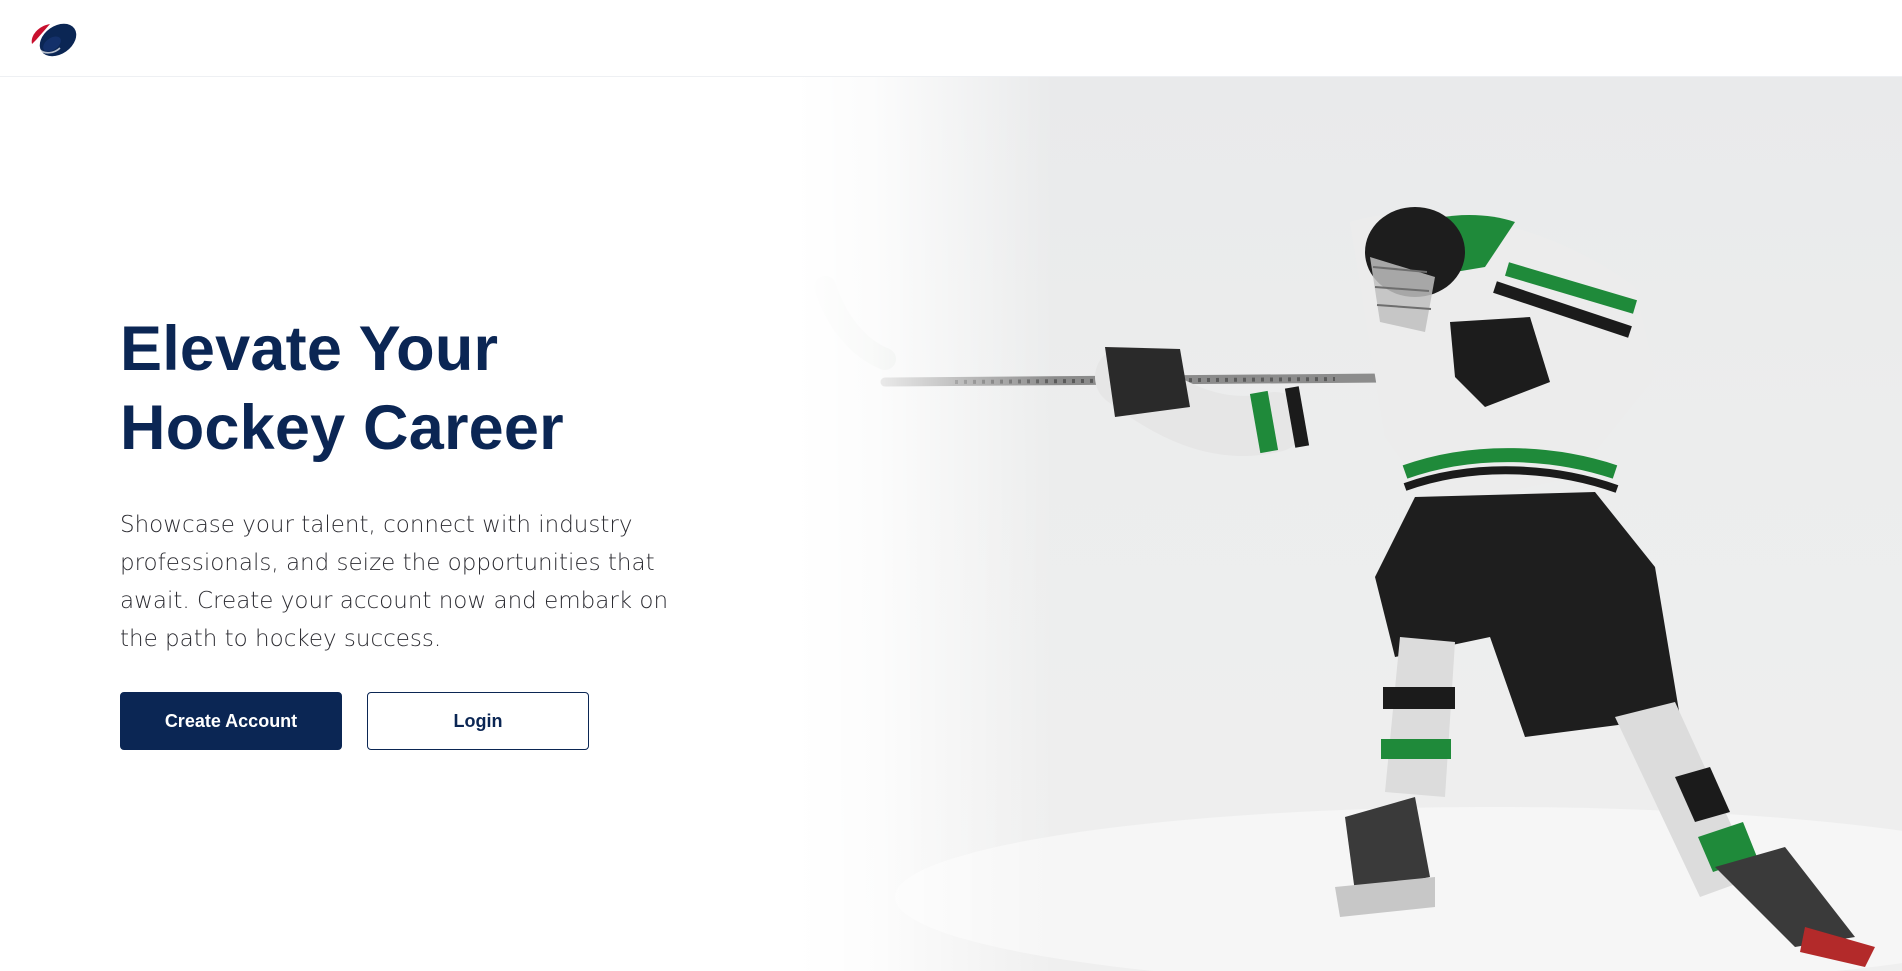  Describe the element at coordinates (55, 39) in the screenshot. I see `hockey-puck-logo-icon` at that location.